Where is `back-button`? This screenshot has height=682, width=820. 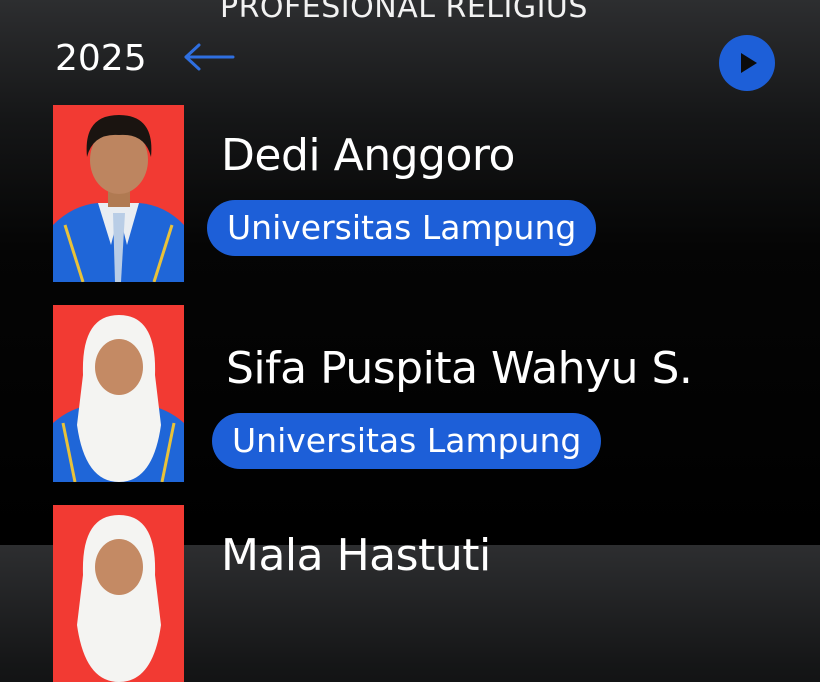
back-button is located at coordinates (209, 57).